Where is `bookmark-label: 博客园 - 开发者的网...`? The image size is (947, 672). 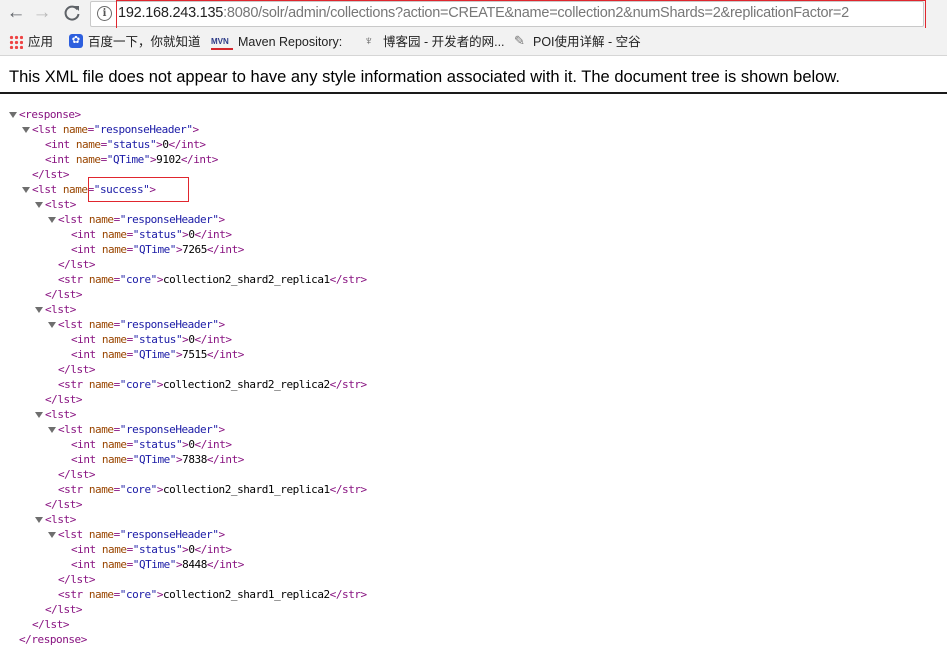 bookmark-label: 博客园 - 开发者的网... is located at coordinates (444, 42).